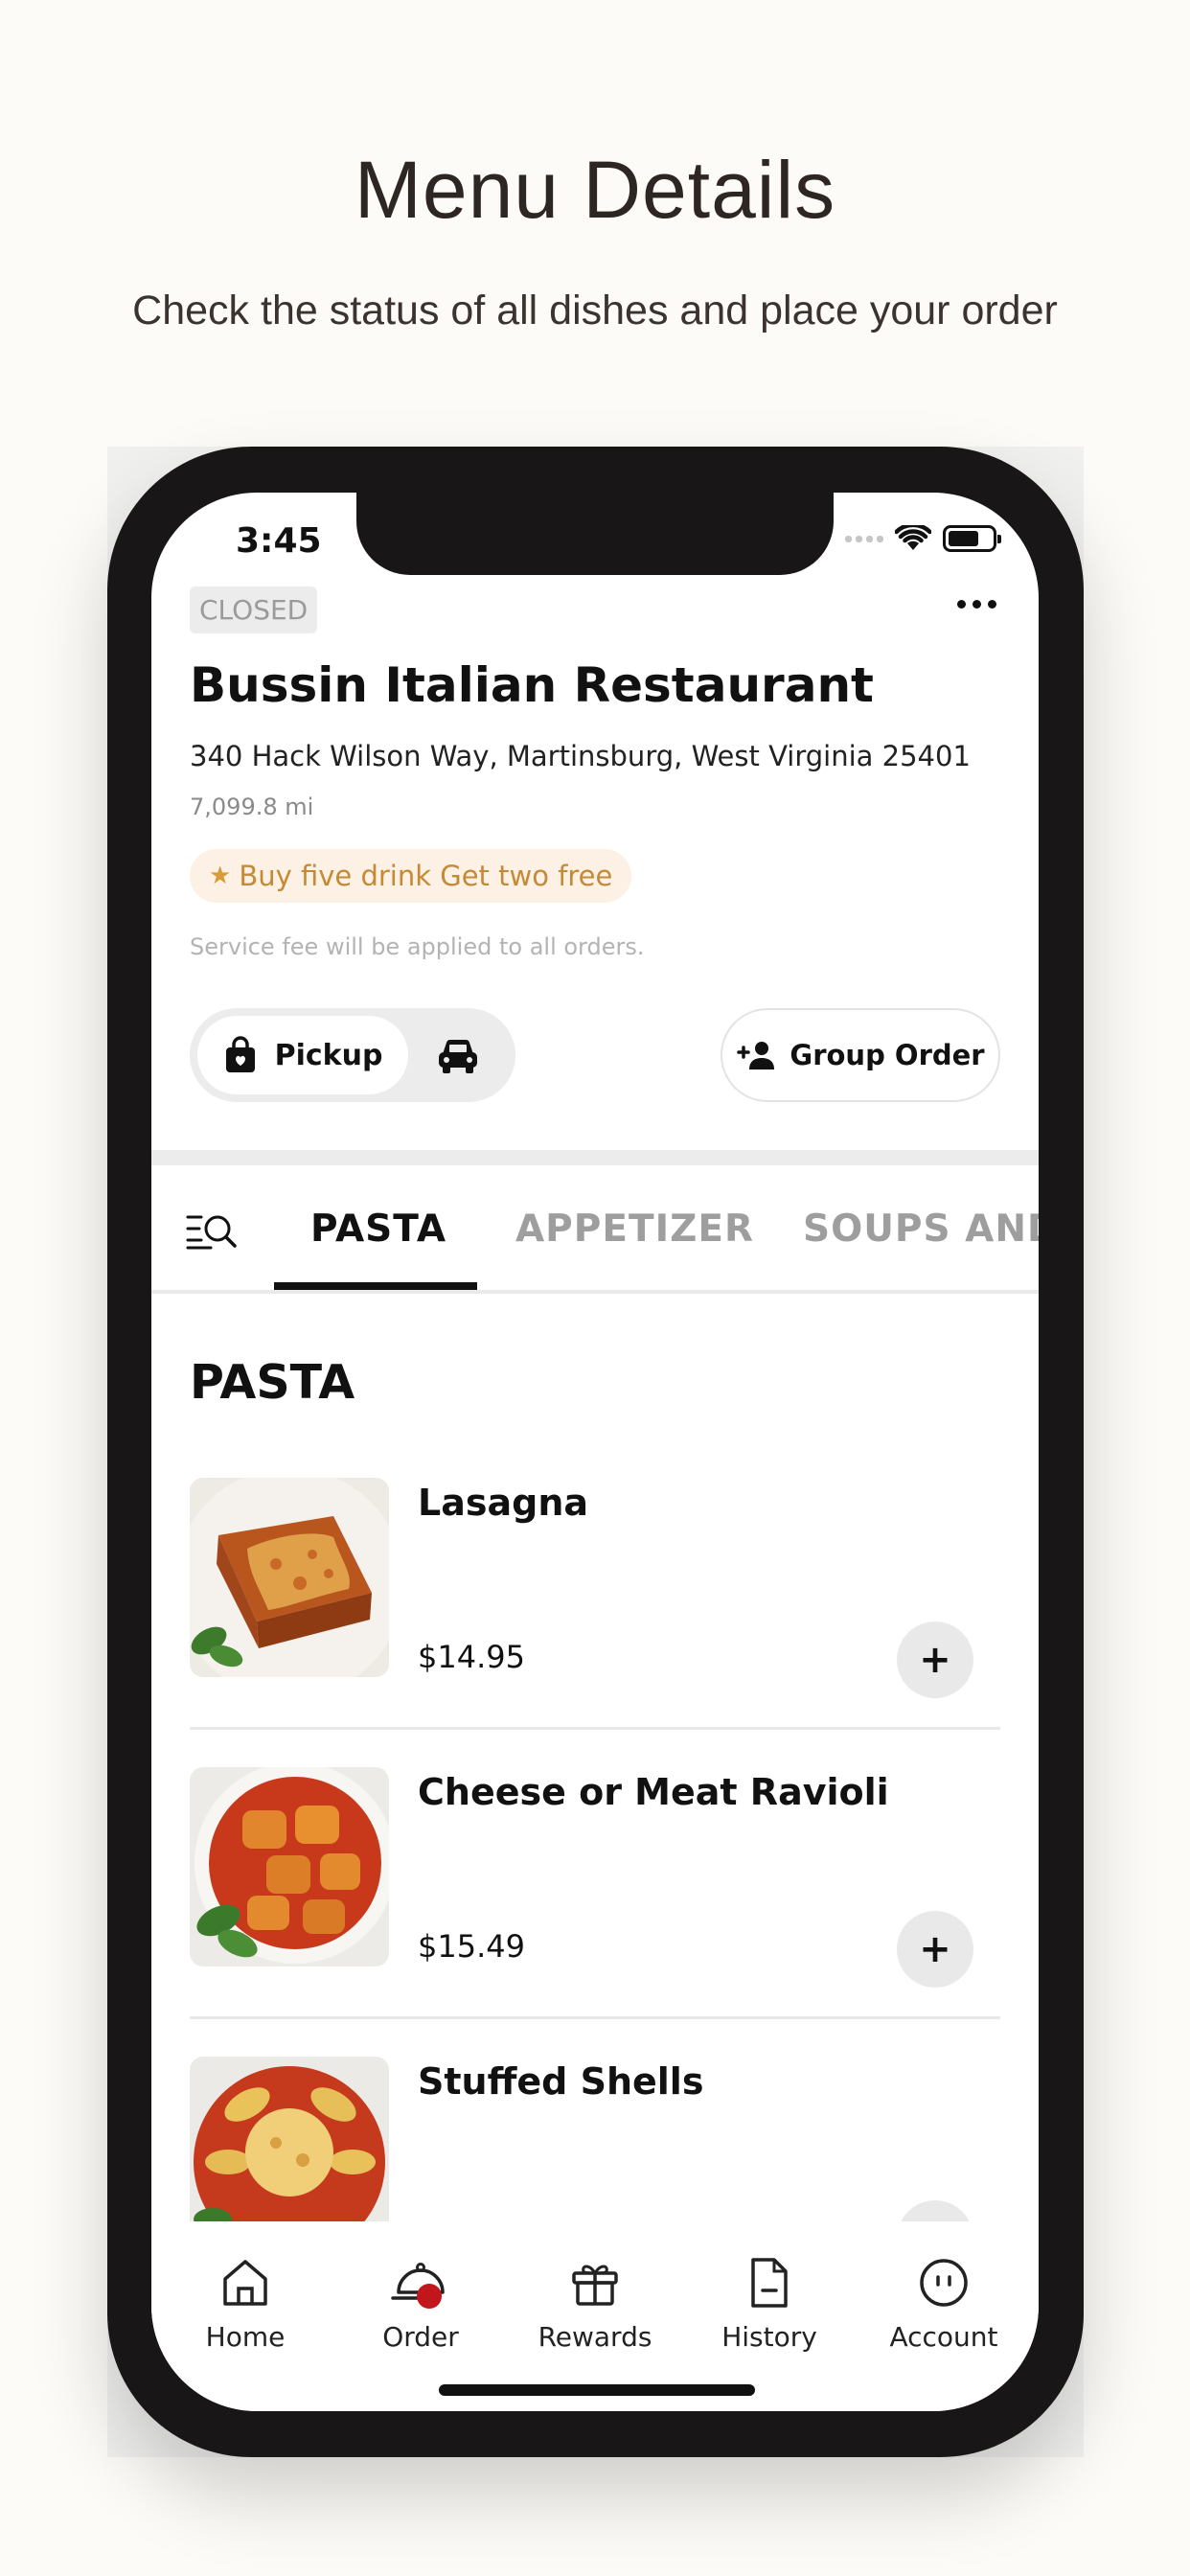  I want to click on car-icon, so click(458, 1056).